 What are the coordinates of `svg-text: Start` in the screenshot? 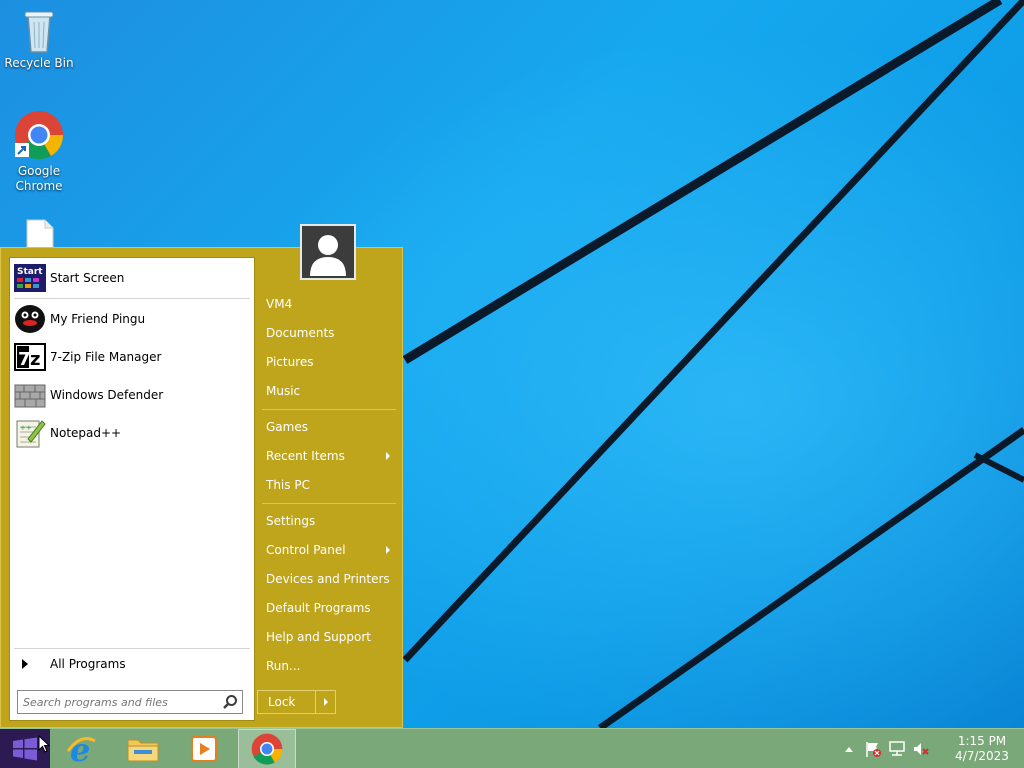 It's located at (30, 272).